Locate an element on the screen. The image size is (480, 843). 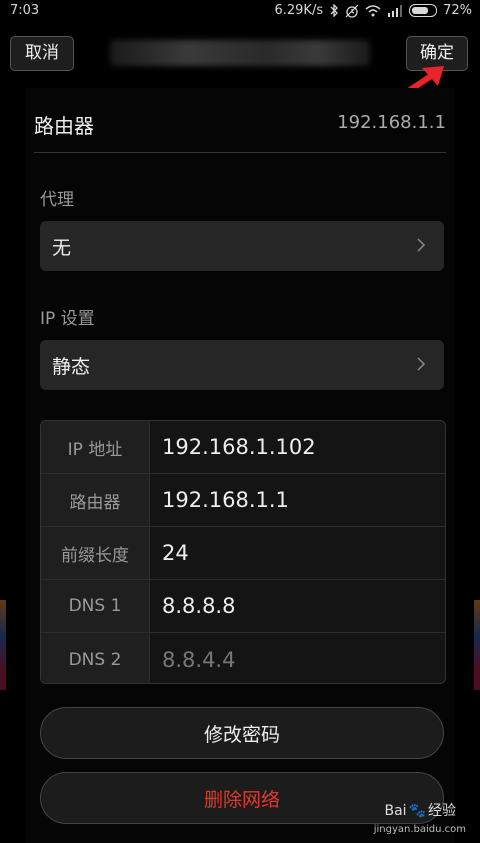
baidu-watermark: Bai 🐾 经验 jingyan.baidu.com is located at coordinates (420, 817).